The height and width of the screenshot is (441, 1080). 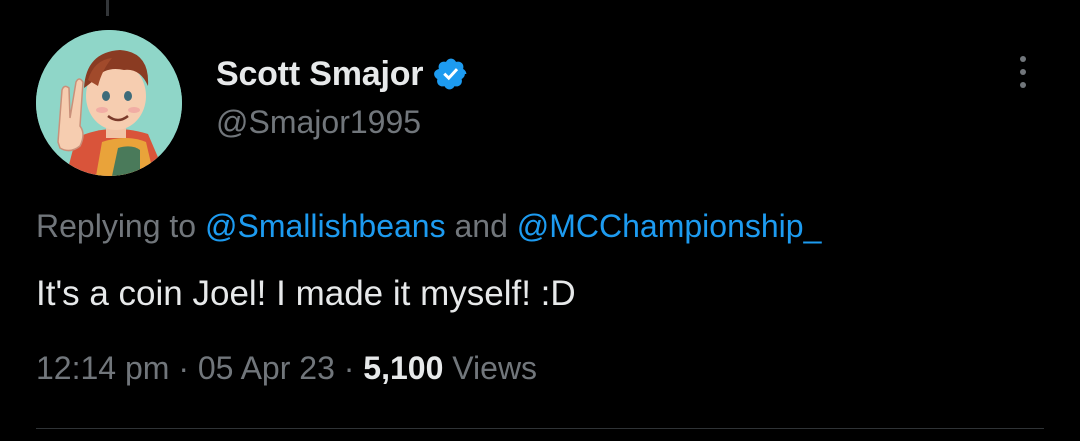 I want to click on mention-smallishbeans: @Smallishbeans, so click(x=325, y=226).